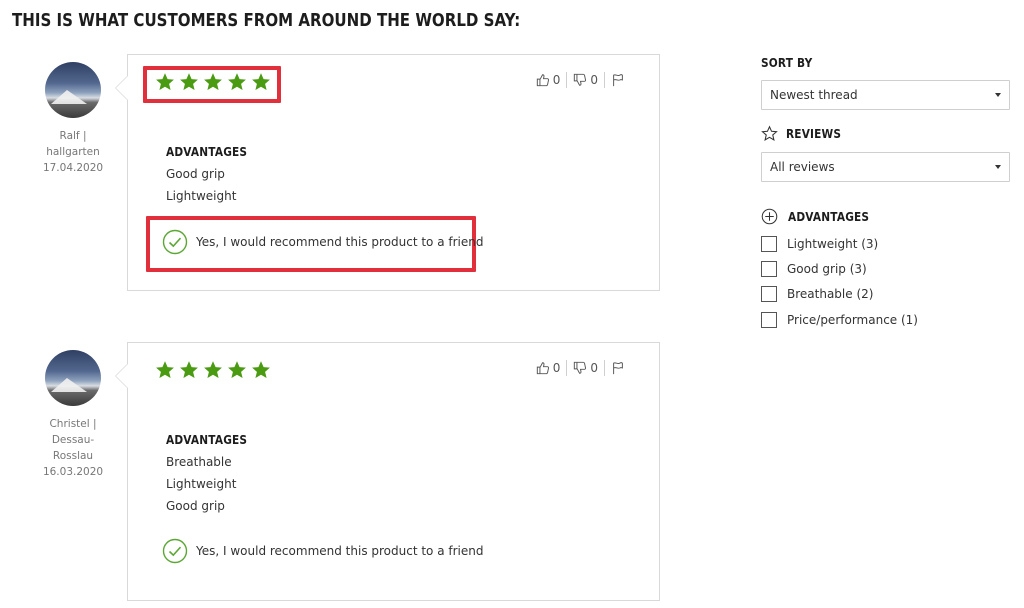 The width and height of the screenshot is (1024, 608). I want to click on sort-label: SORT BY, so click(787, 63).